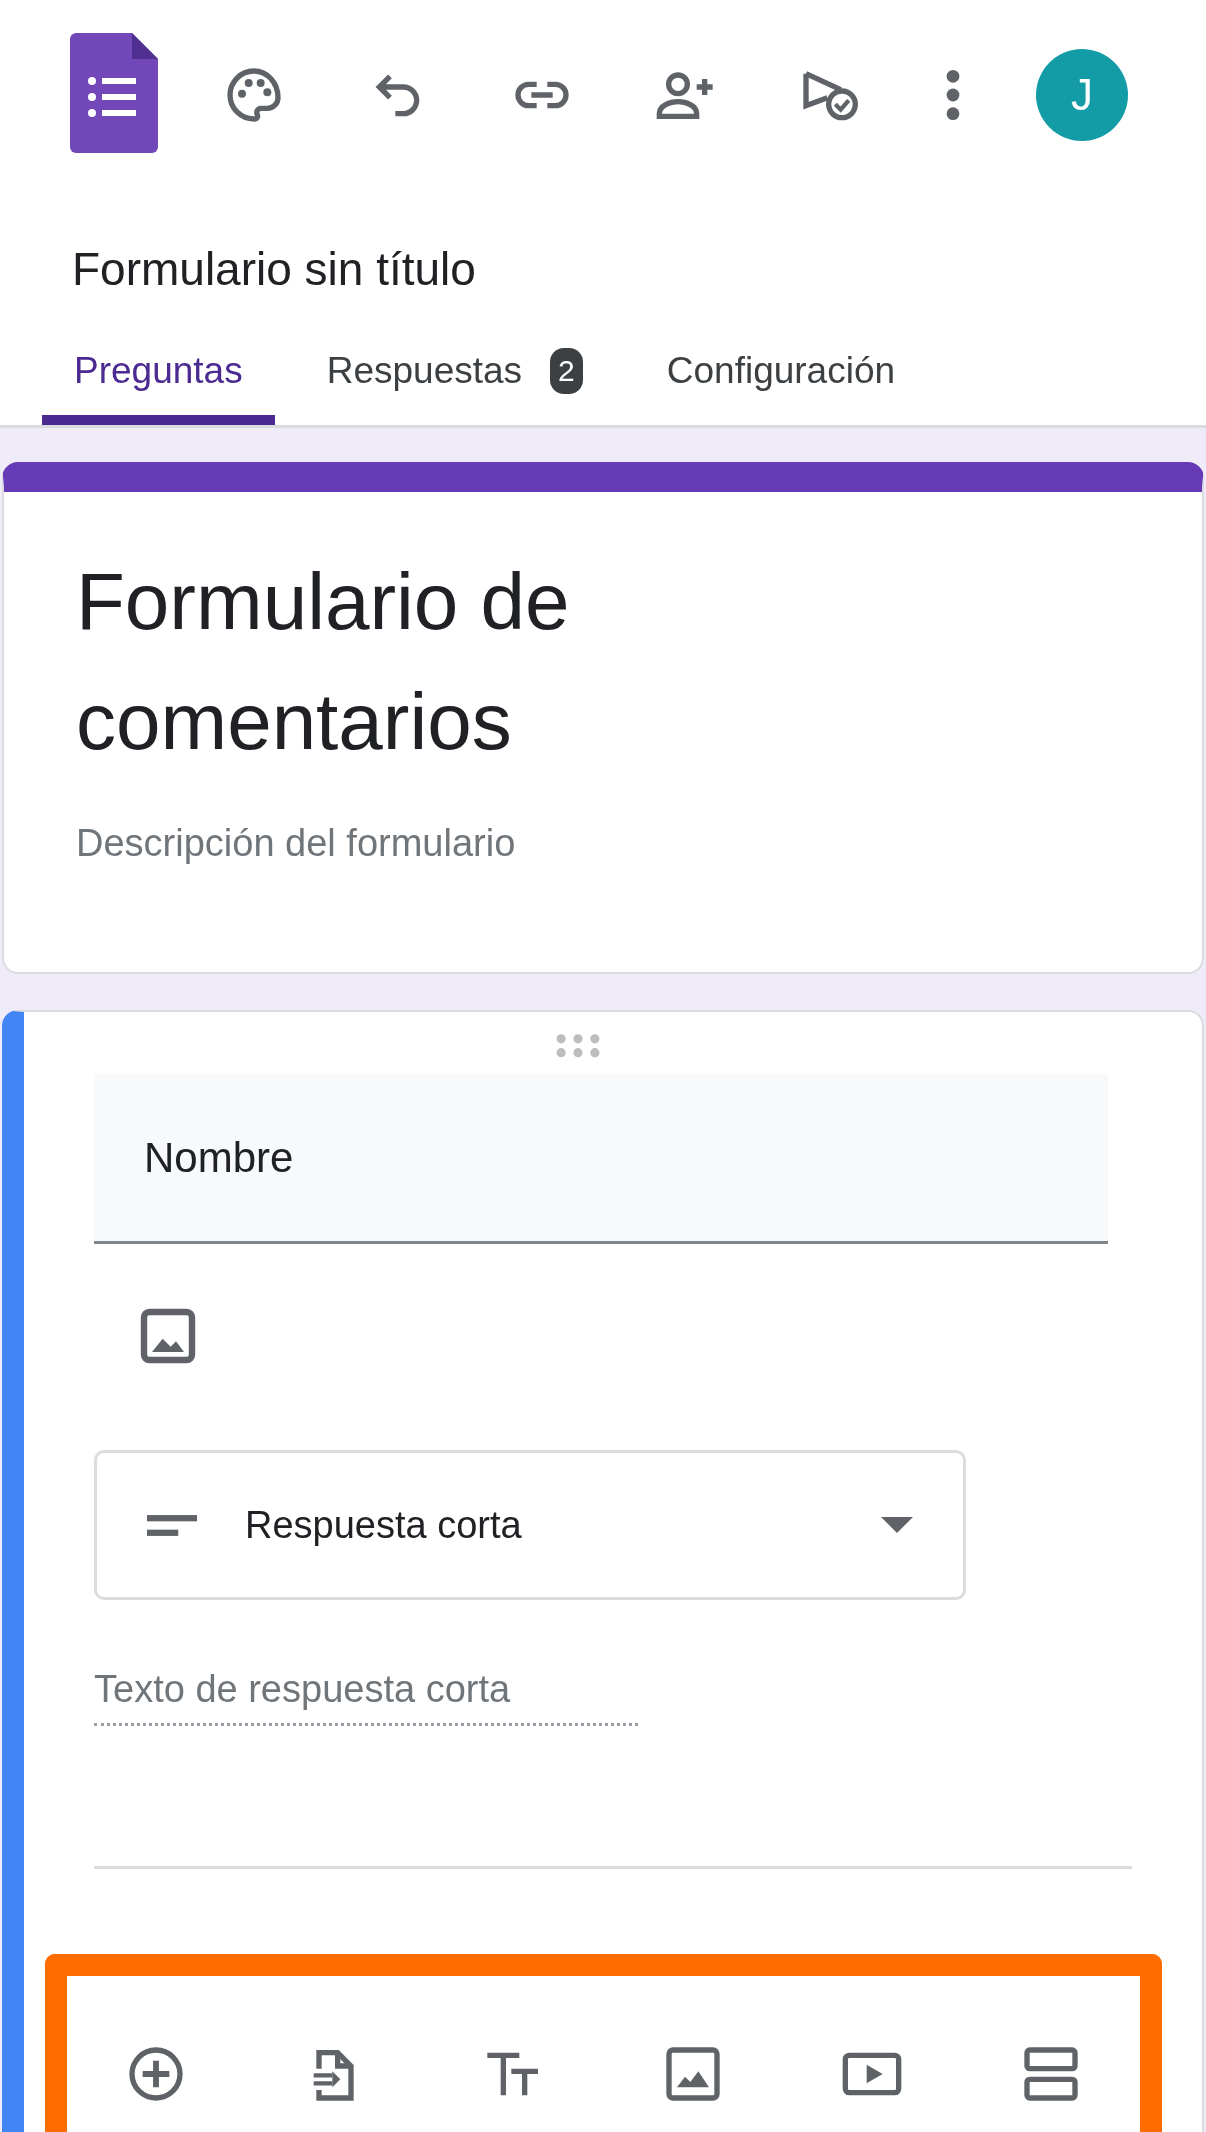  What do you see at coordinates (578, 1045) in the screenshot?
I see `drag-handle-icon` at bounding box center [578, 1045].